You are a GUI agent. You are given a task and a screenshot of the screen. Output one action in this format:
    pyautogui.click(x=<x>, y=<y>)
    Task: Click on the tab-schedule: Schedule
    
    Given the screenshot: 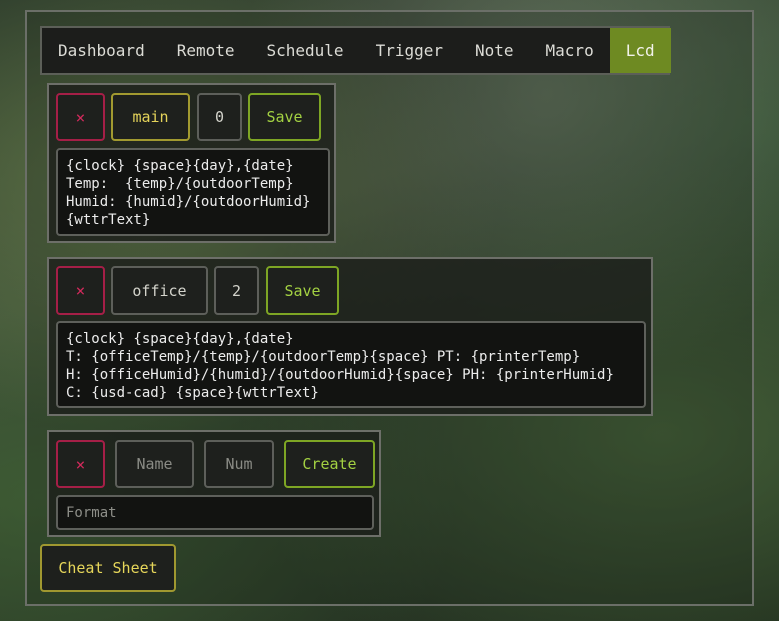 What is the action you would take?
    pyautogui.click(x=305, y=50)
    